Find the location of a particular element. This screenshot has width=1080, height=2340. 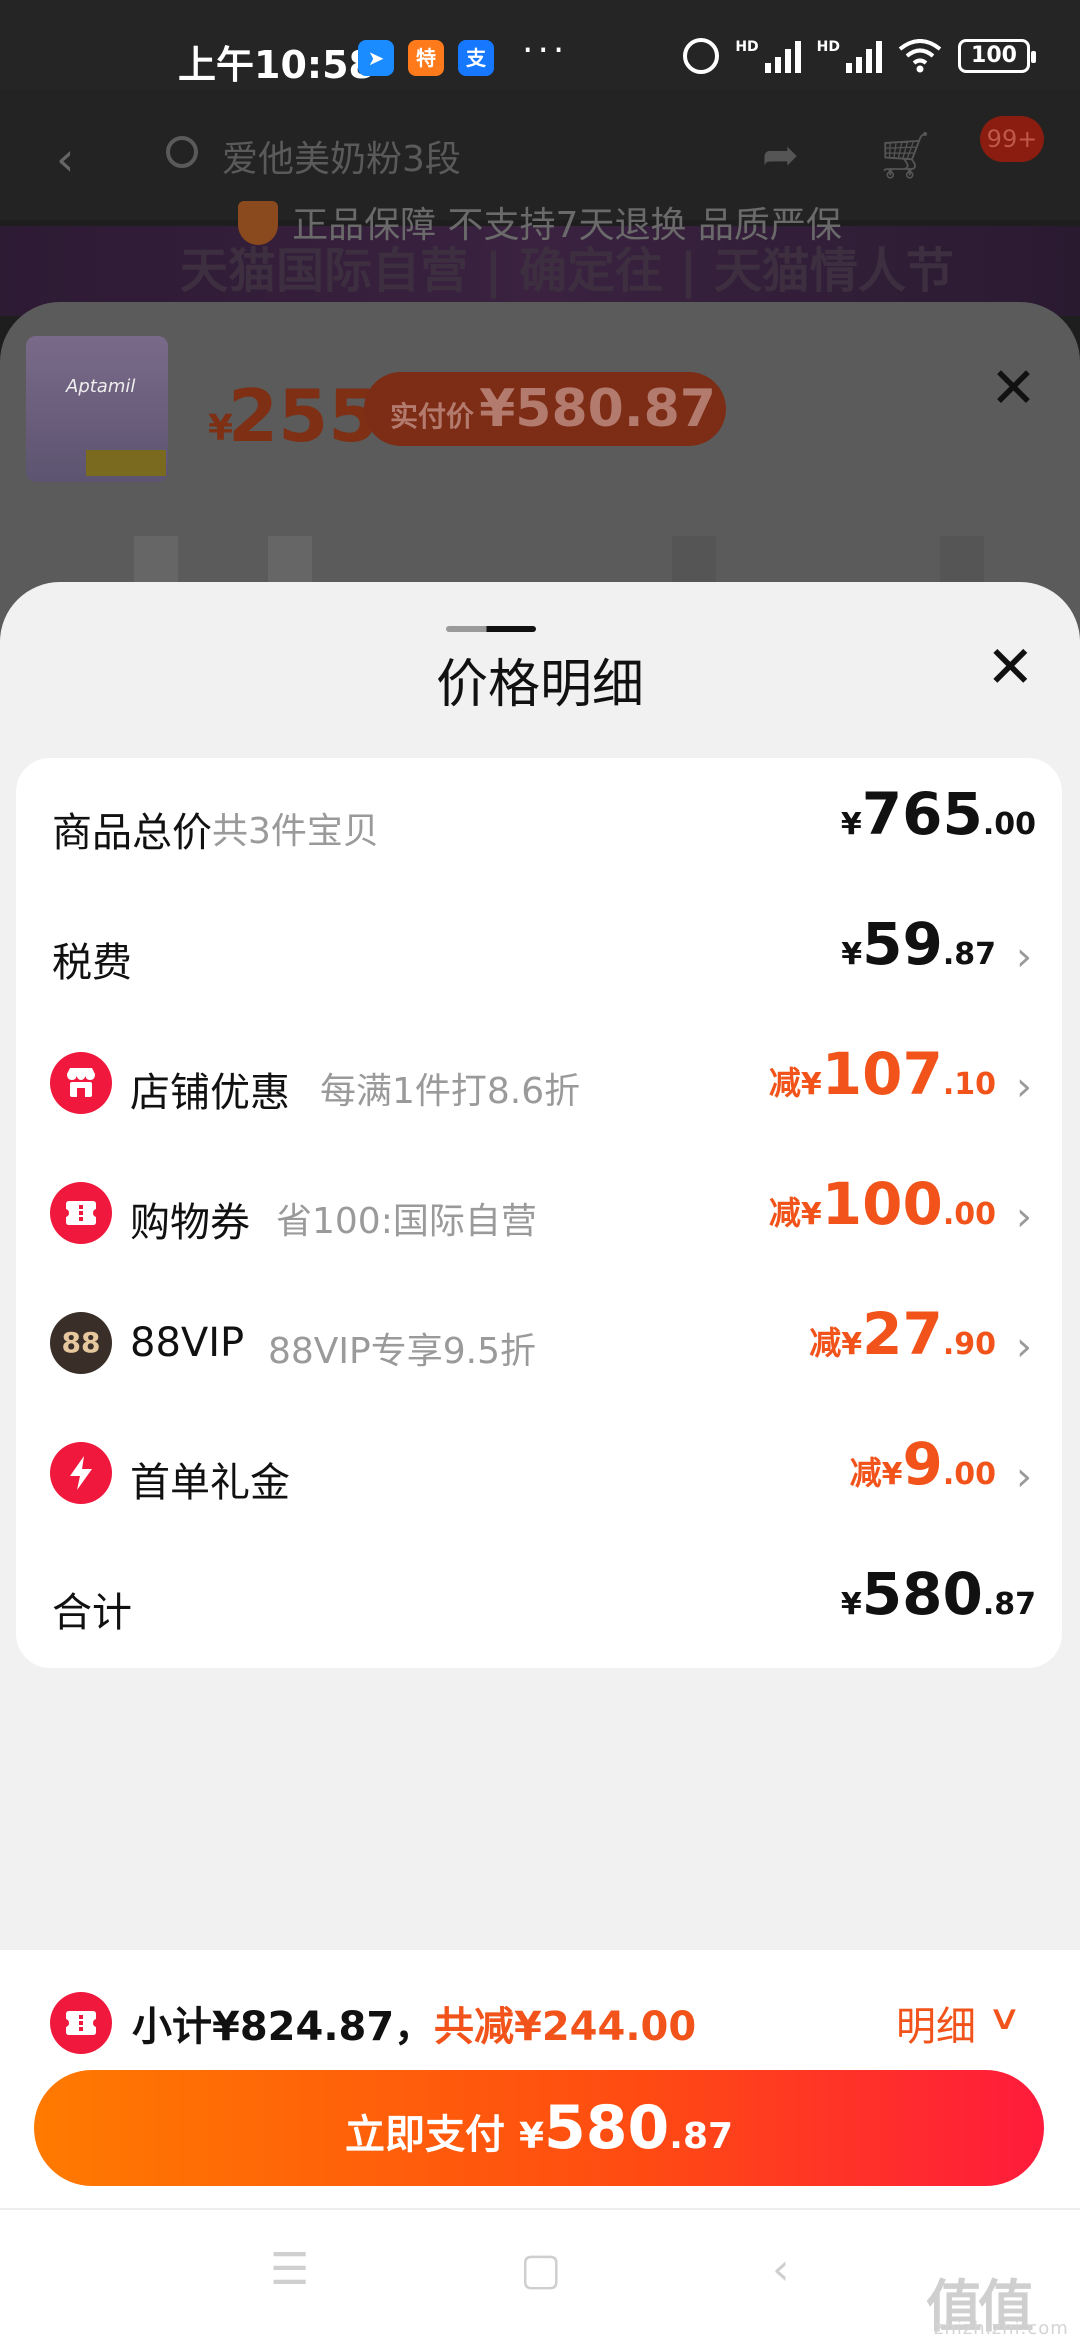

detail-toggle: 明细 is located at coordinates (936, 2023).